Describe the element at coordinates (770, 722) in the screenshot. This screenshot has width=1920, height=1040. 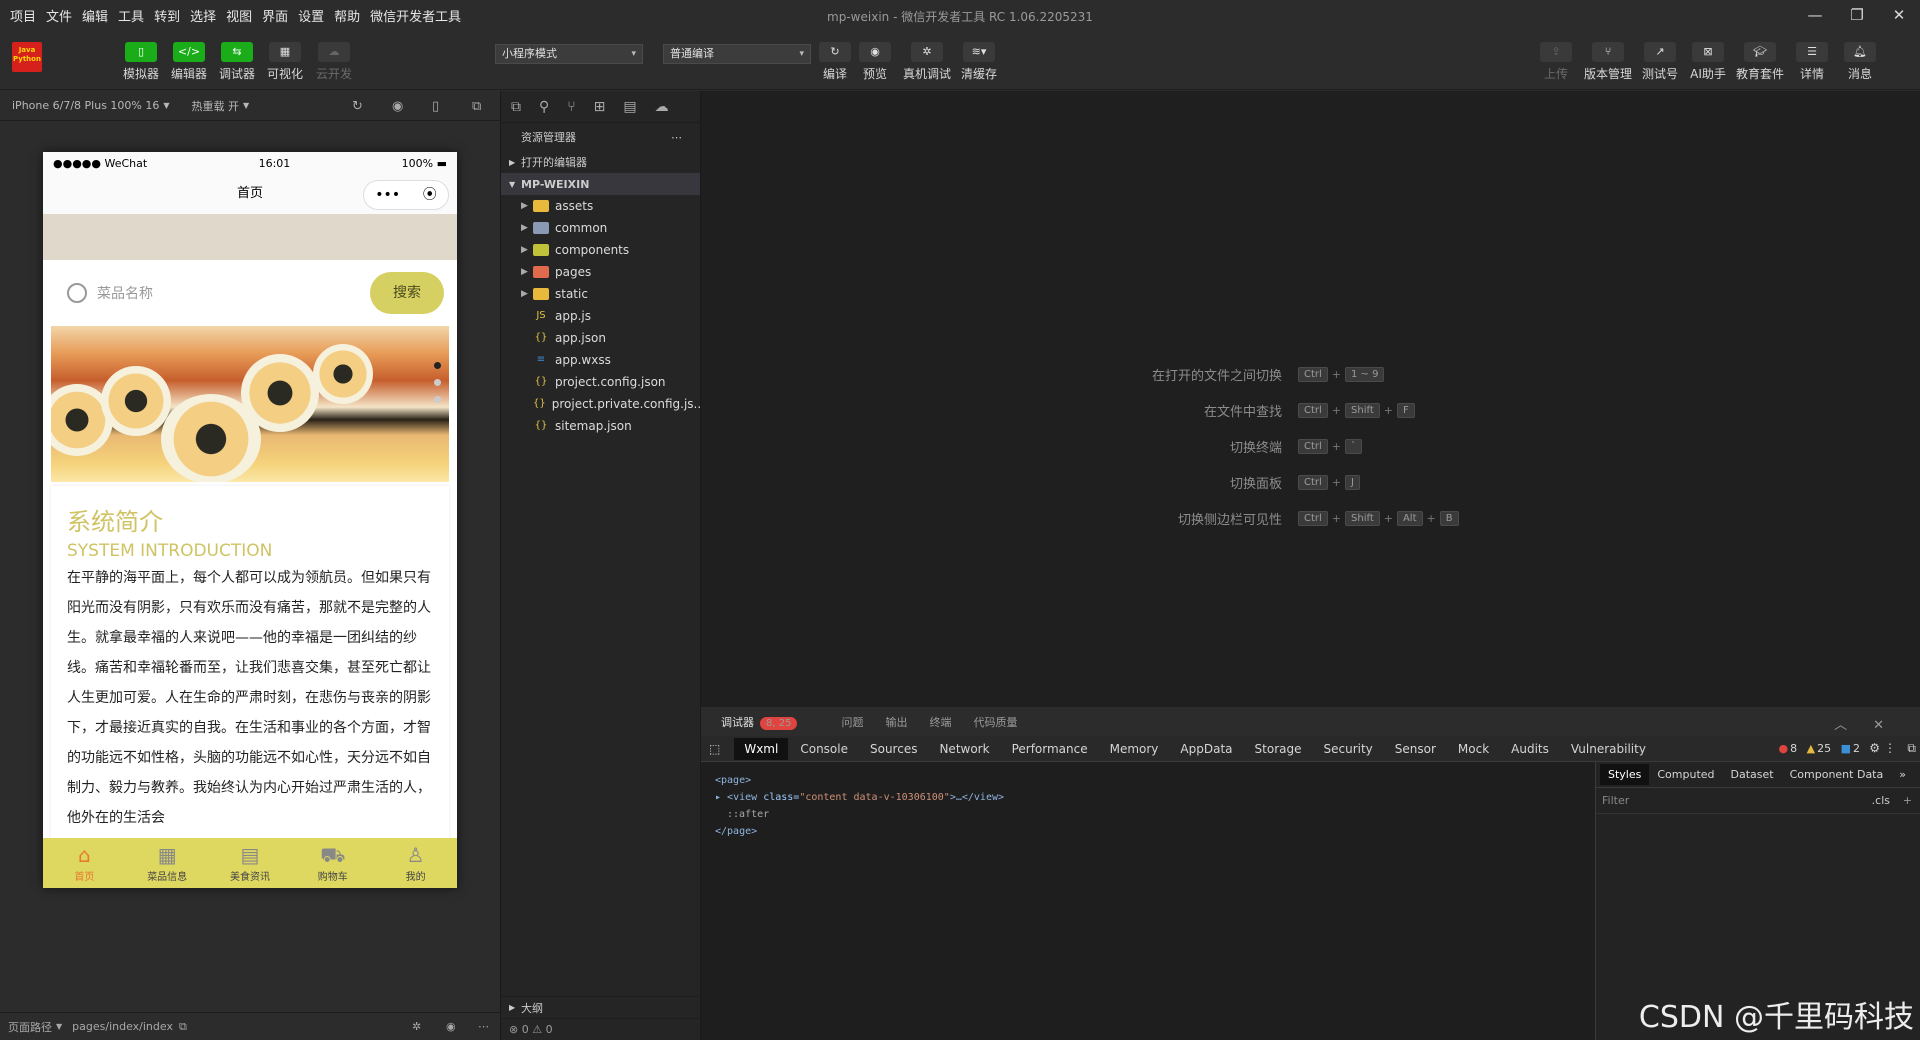
I see `tab-debugger: 调试器 8, 25` at that location.